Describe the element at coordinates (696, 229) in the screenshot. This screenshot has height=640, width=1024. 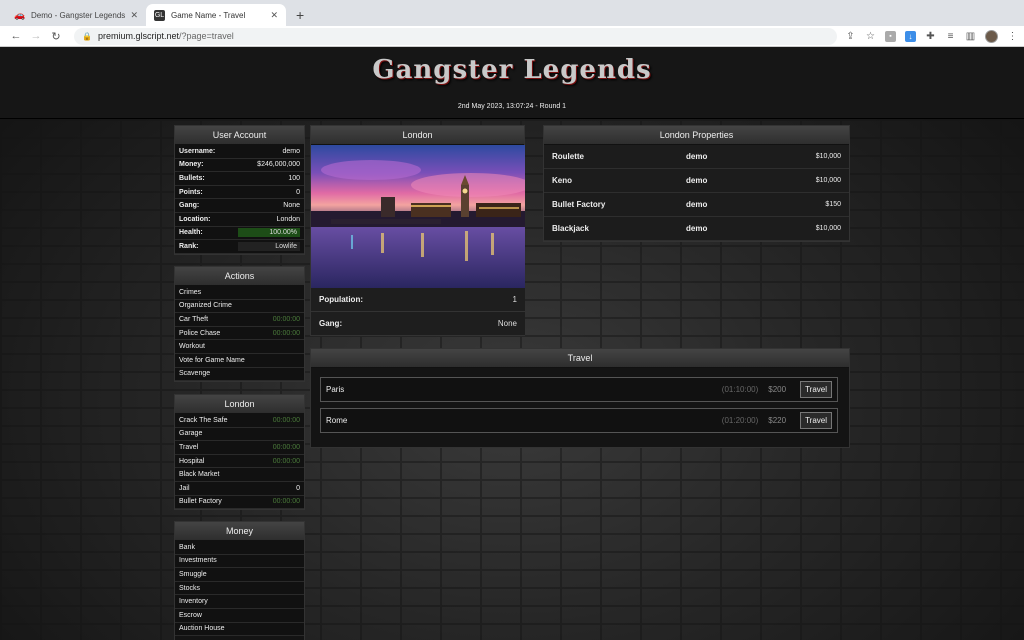
I see `property-row: Blackjack demo $10,000` at that location.